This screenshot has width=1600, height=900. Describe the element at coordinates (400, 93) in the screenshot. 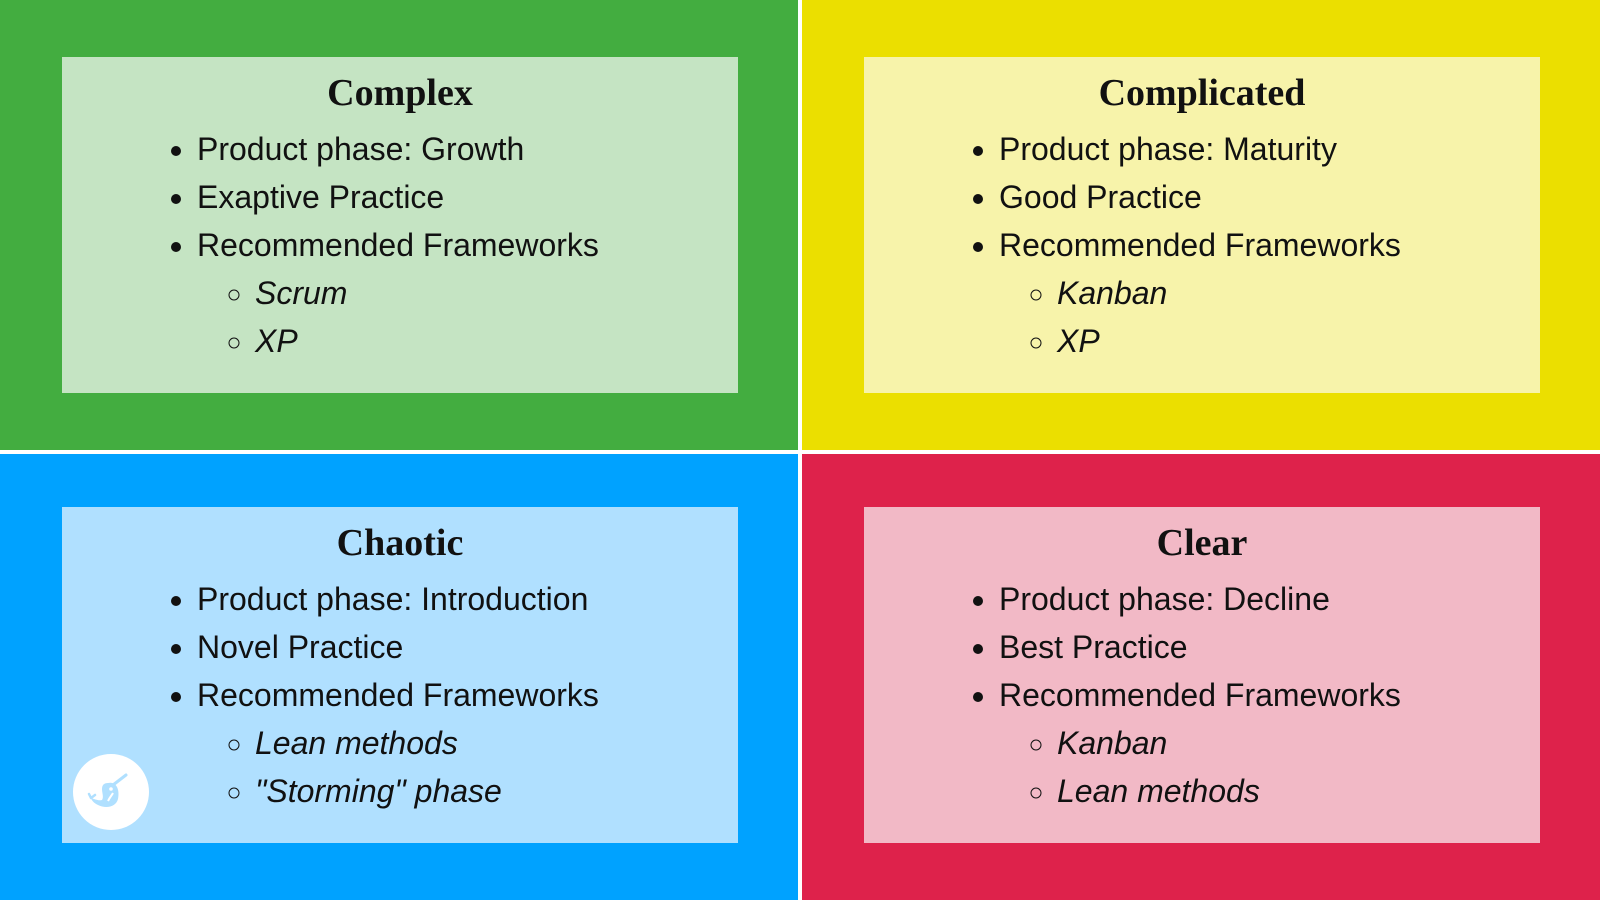

I see `card-title: Complex` at that location.